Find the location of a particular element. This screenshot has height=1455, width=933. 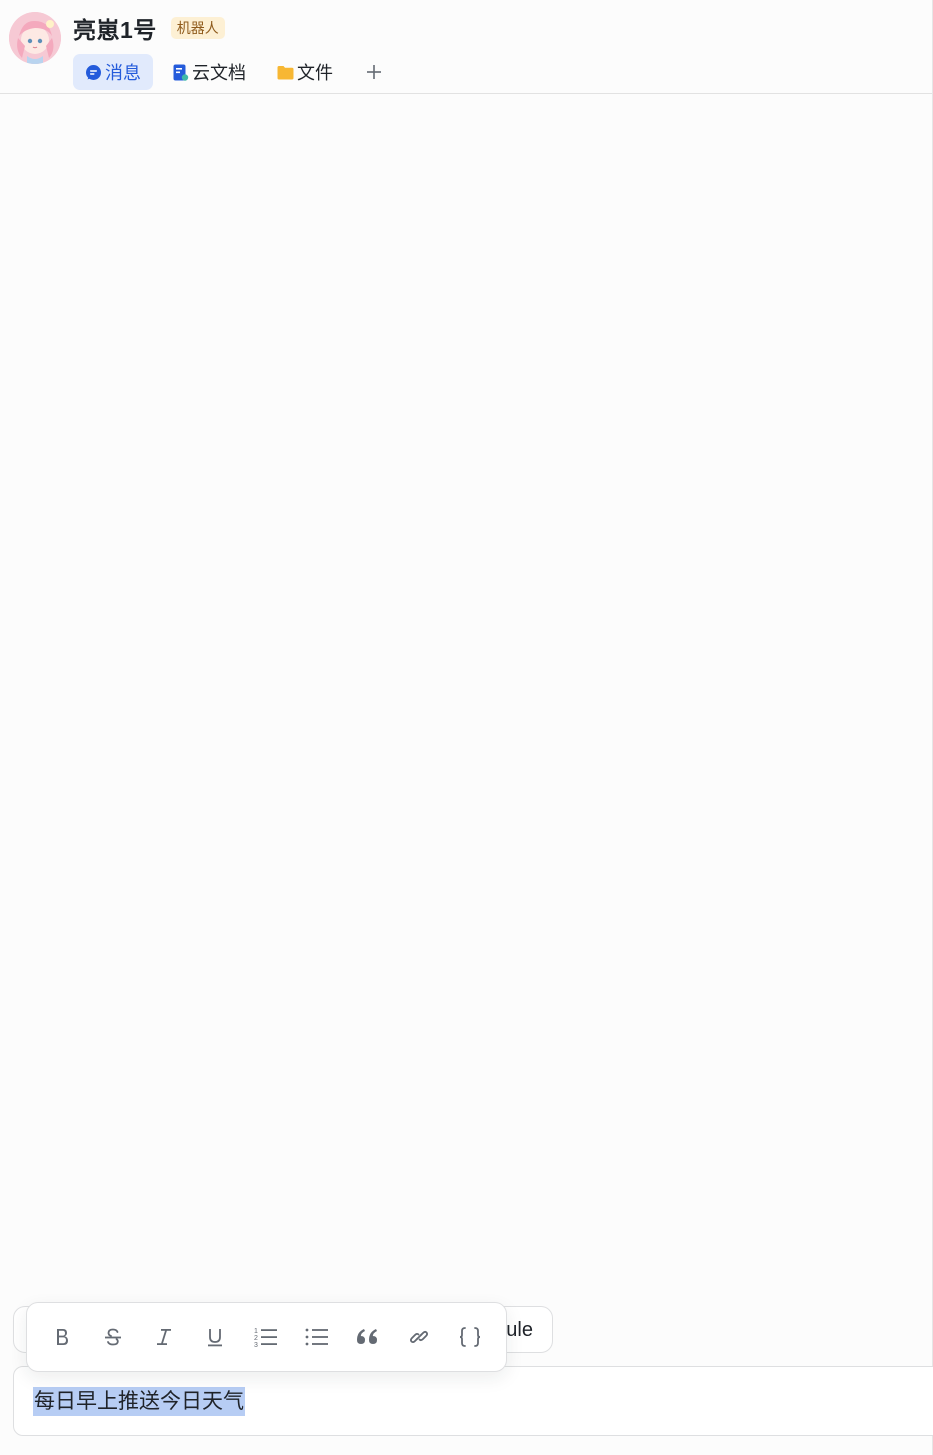

tab-cloud-docs: 云文档 is located at coordinates (209, 72).